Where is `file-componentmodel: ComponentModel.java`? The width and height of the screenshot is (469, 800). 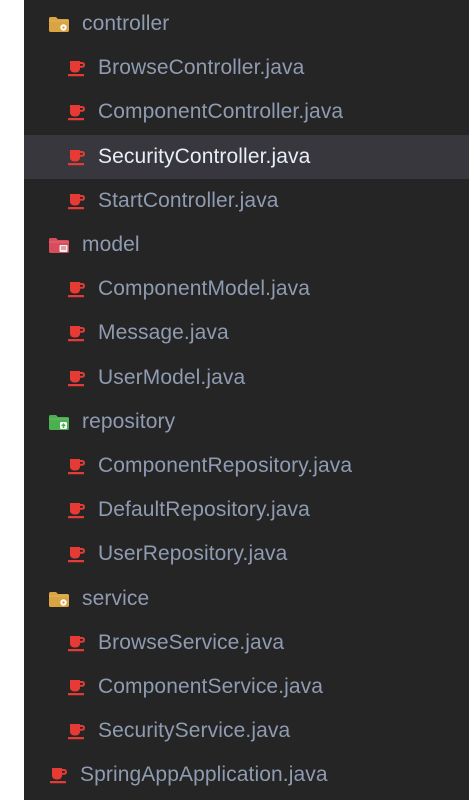
file-componentmodel: ComponentModel.java is located at coordinates (246, 289).